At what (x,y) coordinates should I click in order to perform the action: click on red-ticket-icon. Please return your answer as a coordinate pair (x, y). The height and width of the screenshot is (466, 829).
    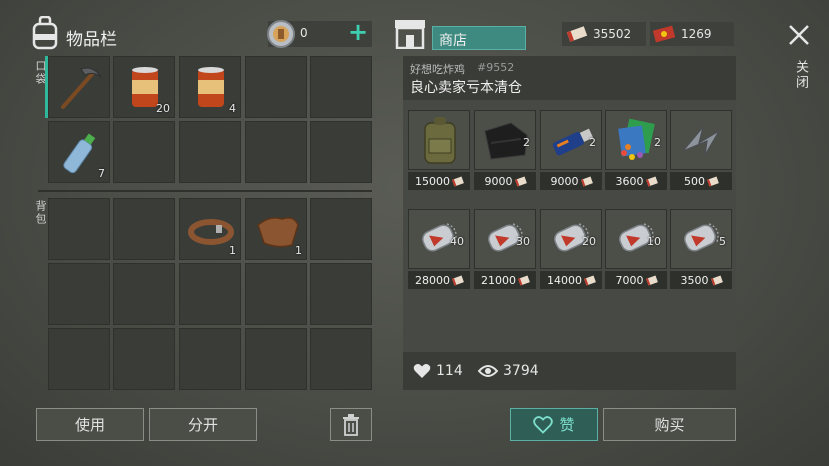
    Looking at the image, I should click on (664, 34).